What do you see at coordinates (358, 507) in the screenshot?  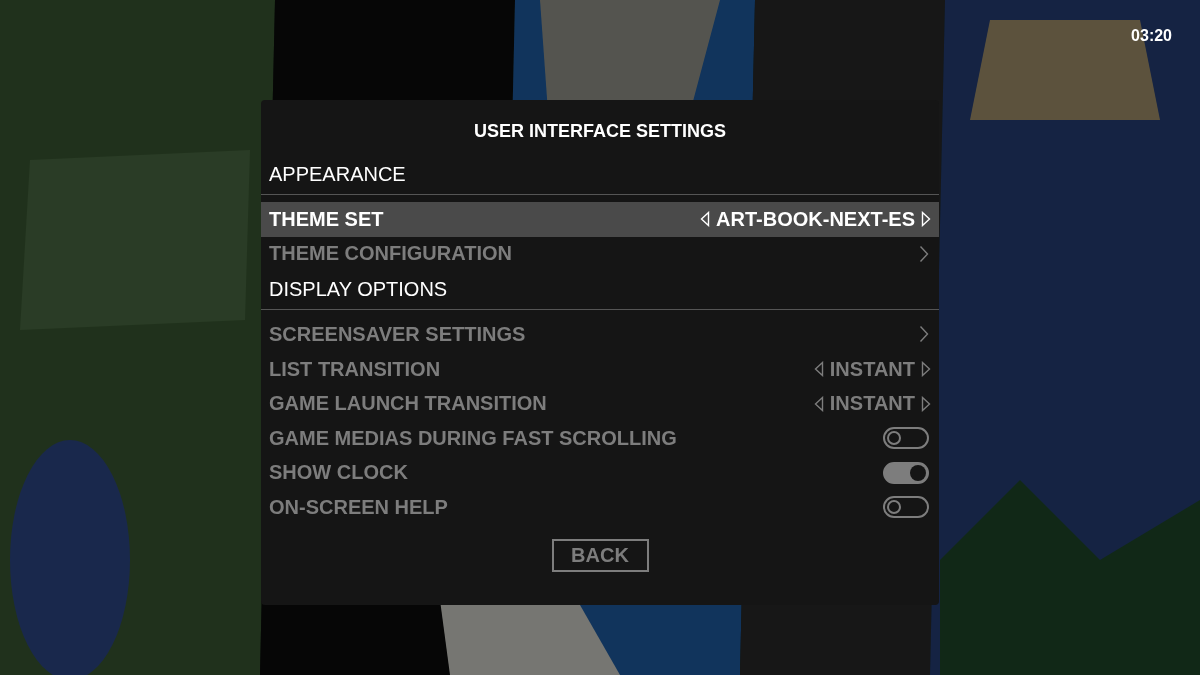 I see `setting-label: ON-SCREEN HELP` at bounding box center [358, 507].